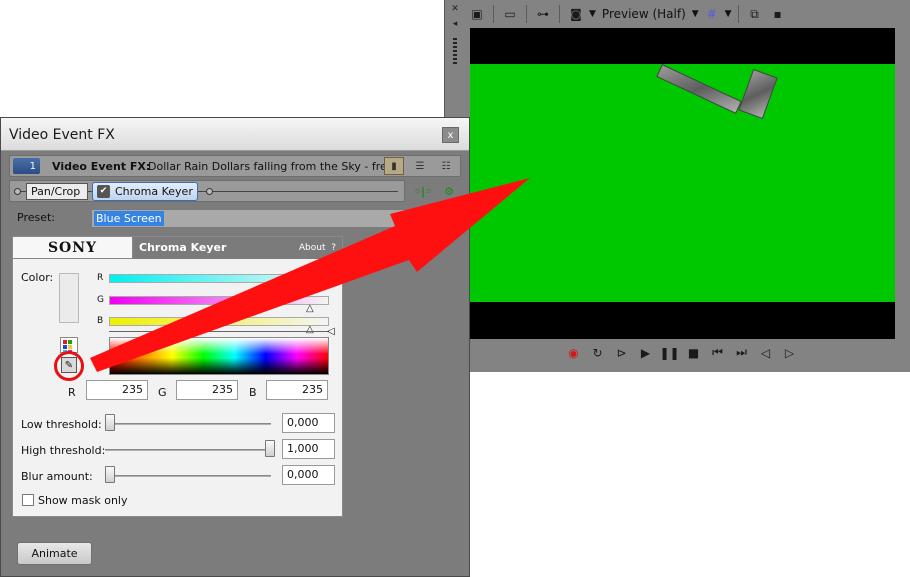 This screenshot has height=577, width=910. Describe the element at coordinates (693, 352) in the screenshot. I see `stop-icon: ■` at that location.